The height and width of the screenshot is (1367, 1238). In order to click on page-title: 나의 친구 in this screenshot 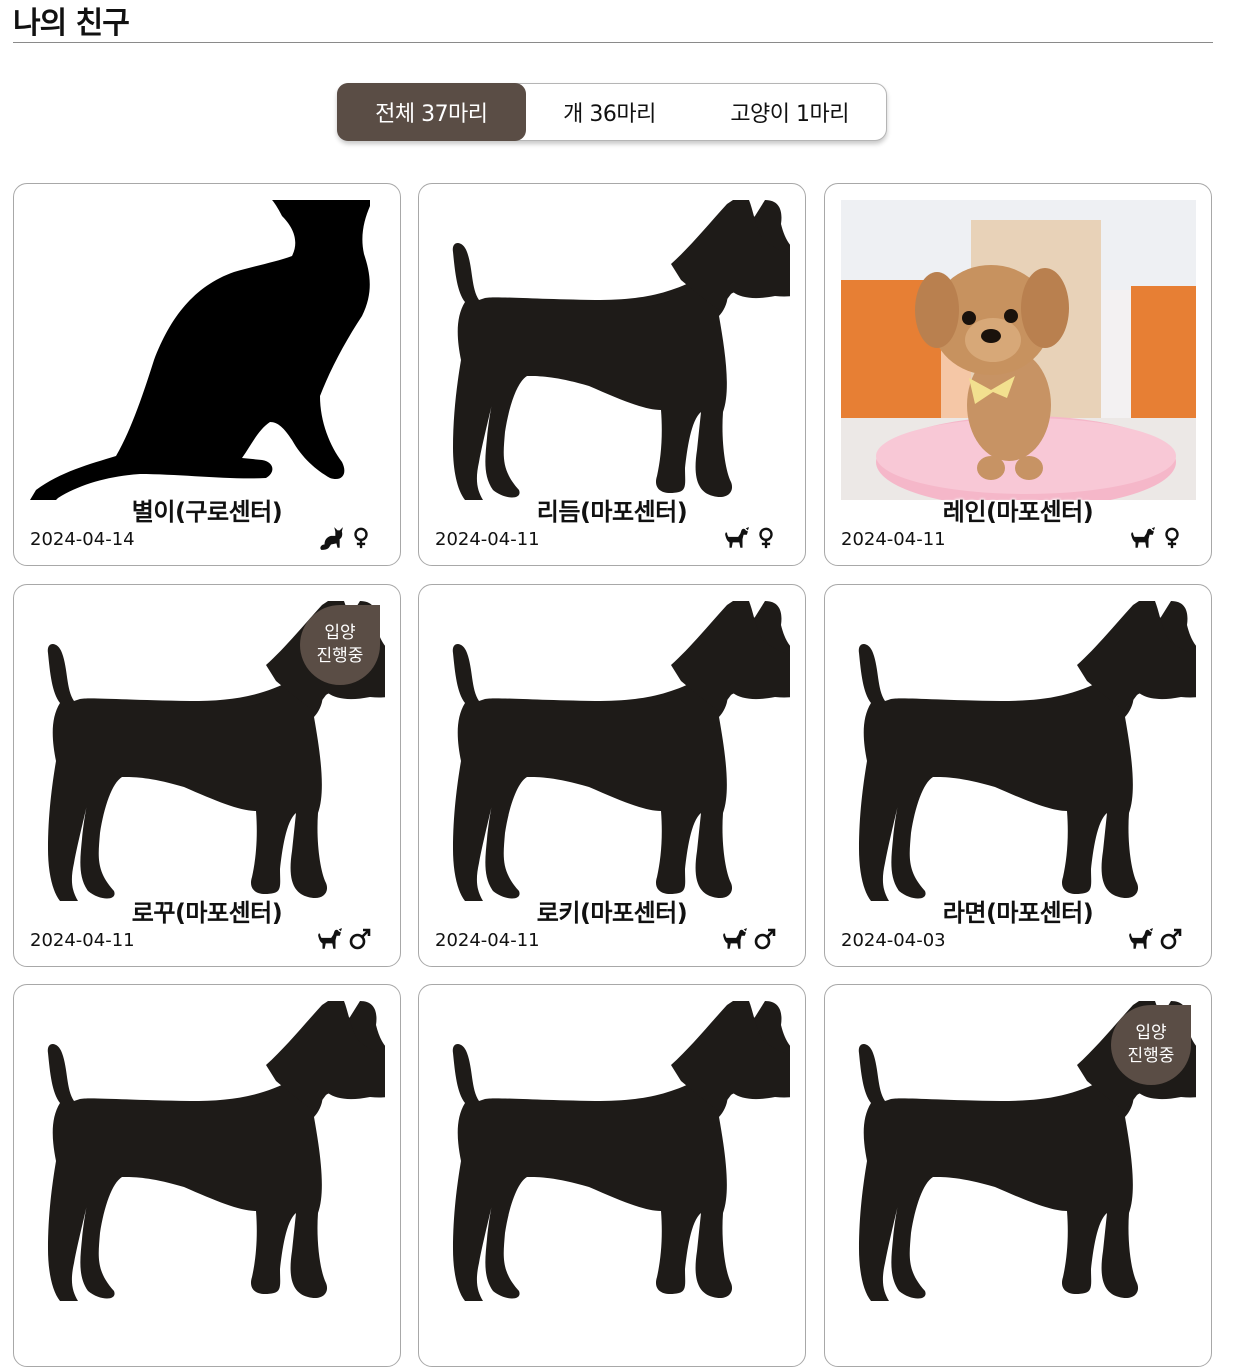, I will do `click(71, 23)`.